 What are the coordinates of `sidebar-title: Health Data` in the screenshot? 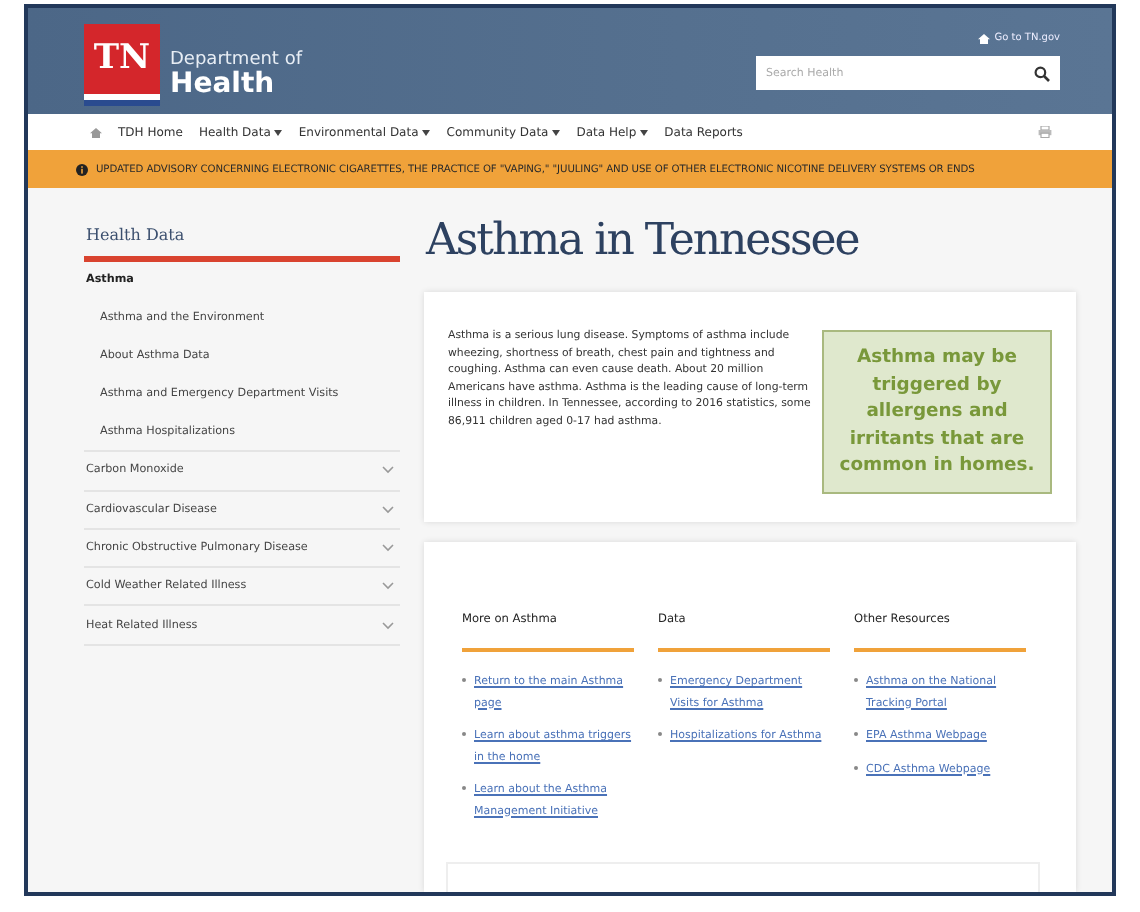 It's located at (242, 244).